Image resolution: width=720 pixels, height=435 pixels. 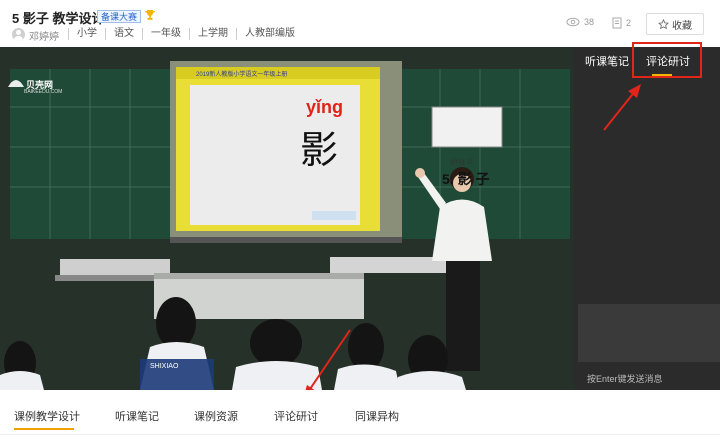 I want to click on view-count: 38, so click(x=580, y=22).